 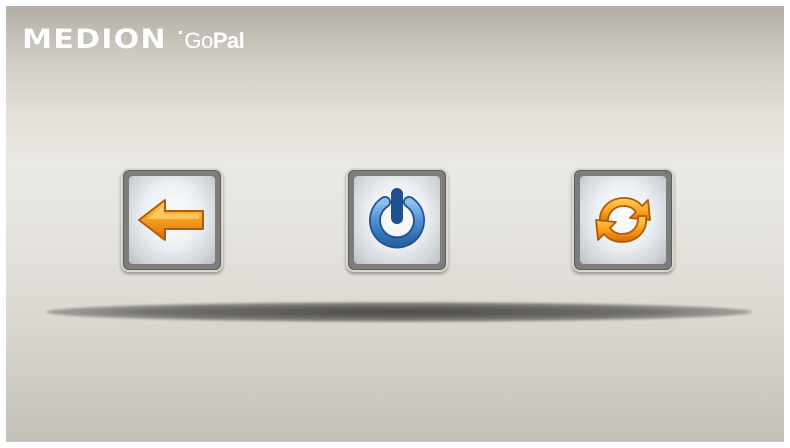 I want to click on back-button, so click(x=172, y=220).